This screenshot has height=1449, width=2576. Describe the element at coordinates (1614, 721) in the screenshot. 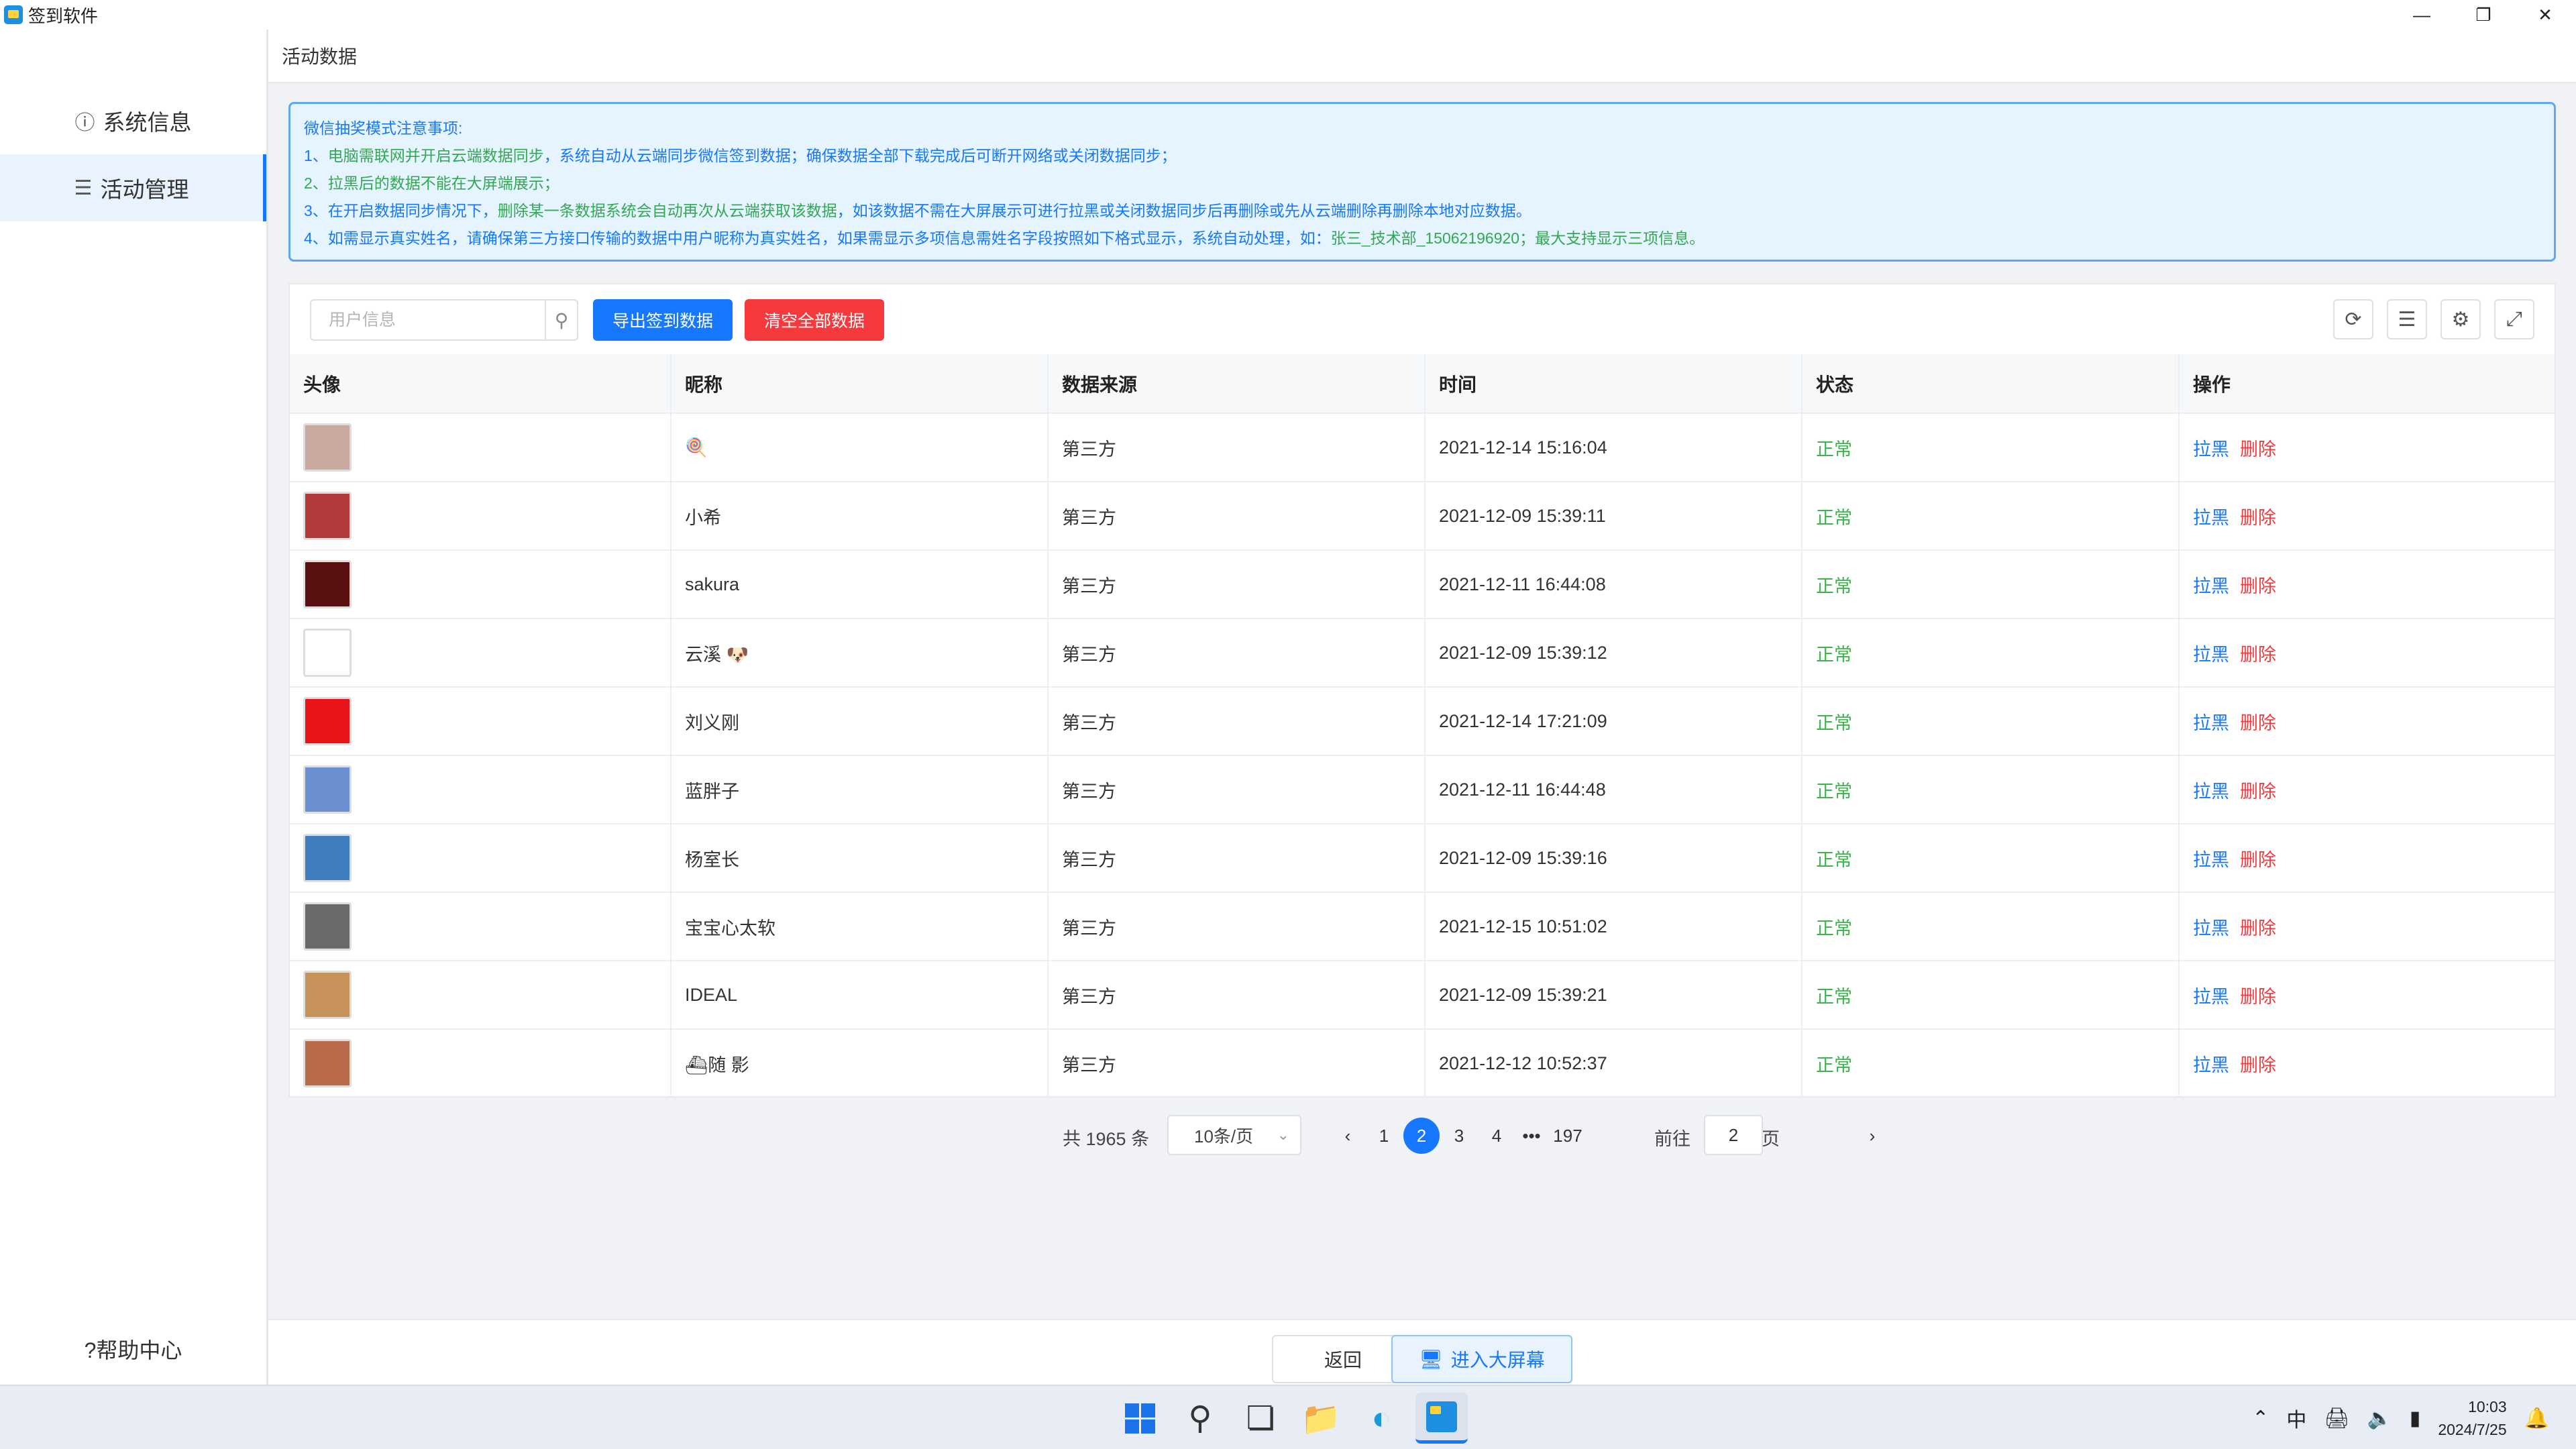

I see `time-cell: 2021-12-14 17:21:09` at that location.